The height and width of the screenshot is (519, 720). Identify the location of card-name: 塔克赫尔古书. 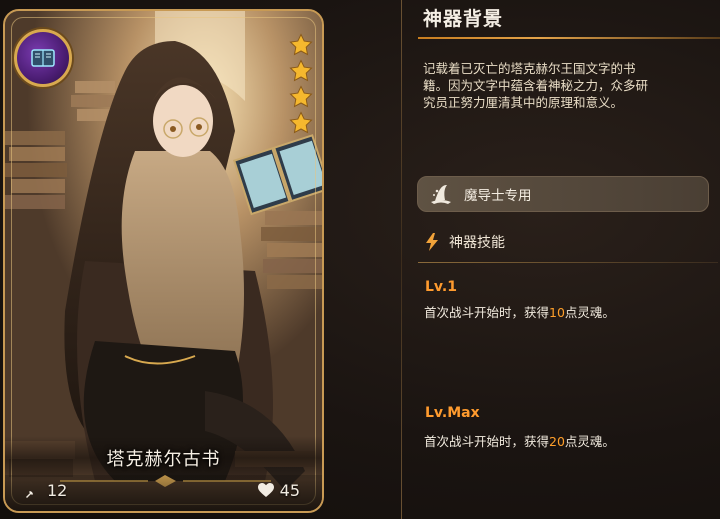
(163, 459).